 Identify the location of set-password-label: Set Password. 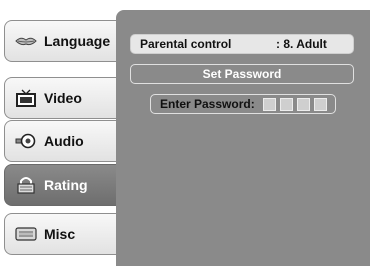
(242, 74).